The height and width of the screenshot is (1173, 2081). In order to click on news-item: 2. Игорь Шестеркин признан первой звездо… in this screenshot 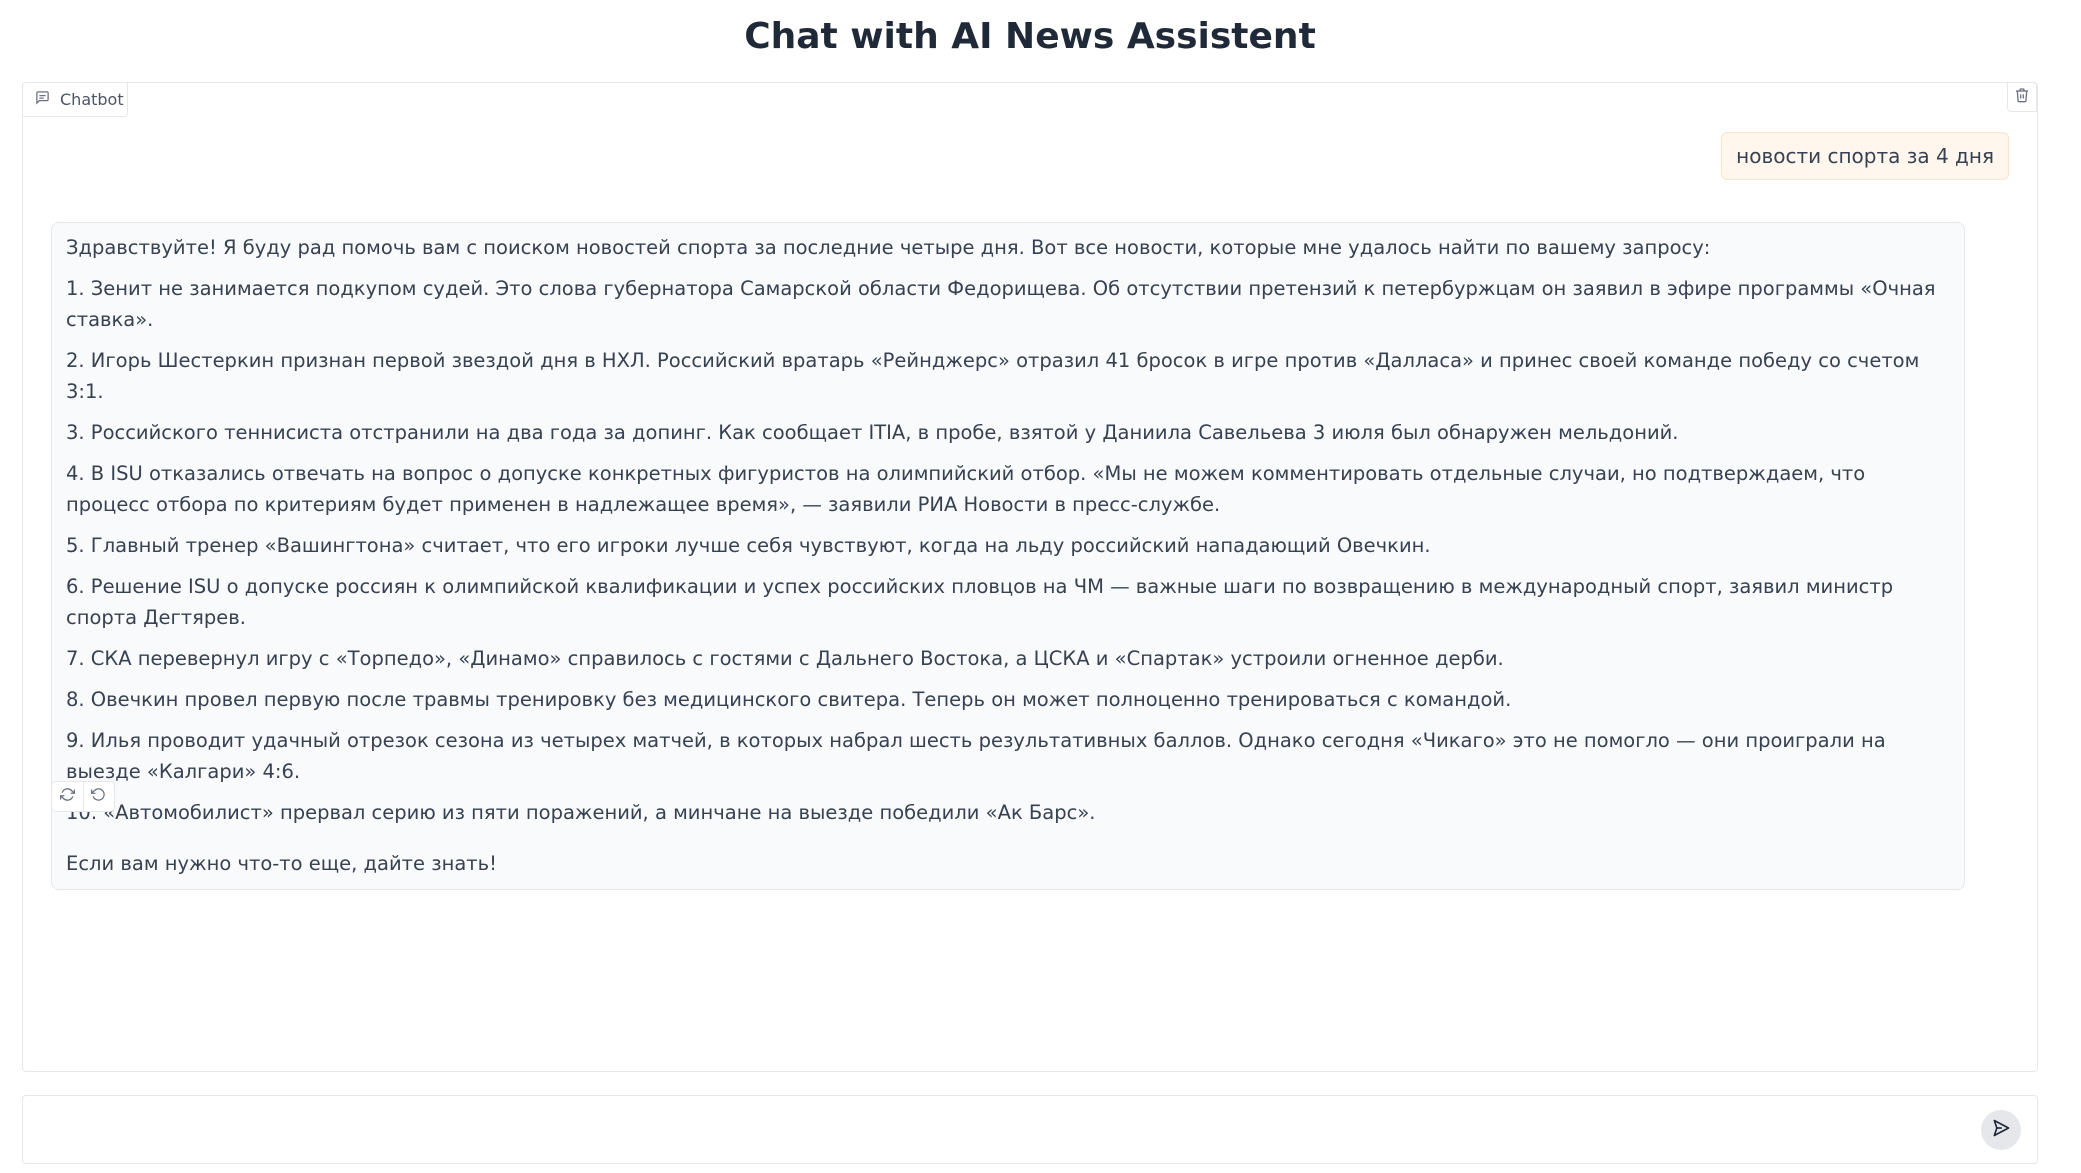, I will do `click(993, 376)`.